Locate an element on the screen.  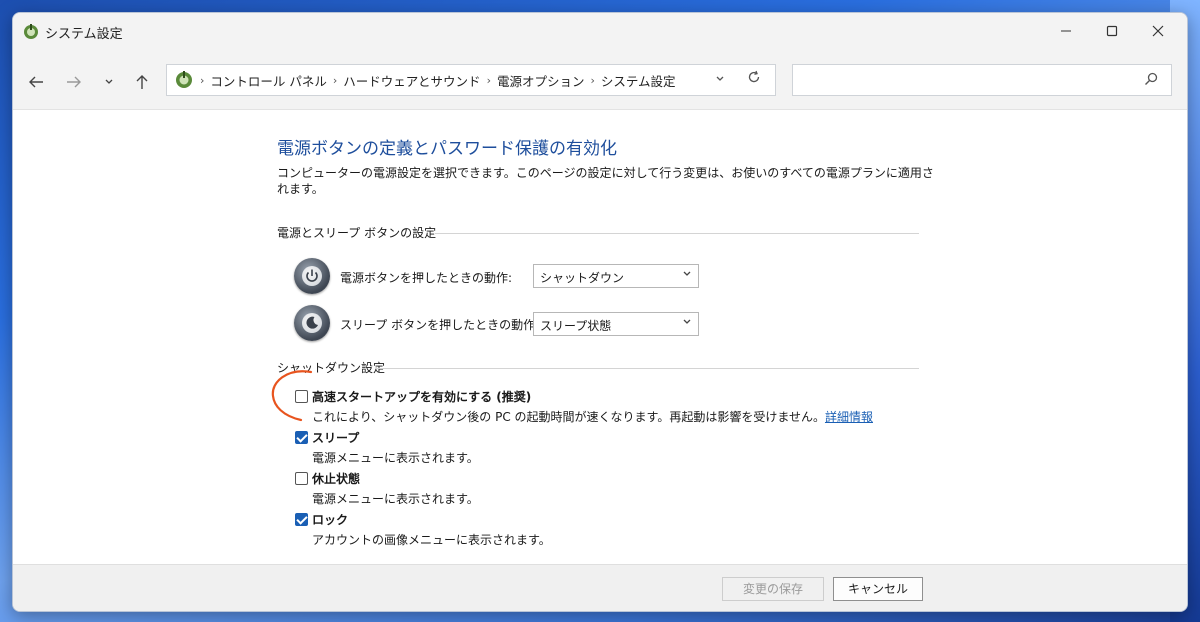
minimize-button is located at coordinates (1066, 31).